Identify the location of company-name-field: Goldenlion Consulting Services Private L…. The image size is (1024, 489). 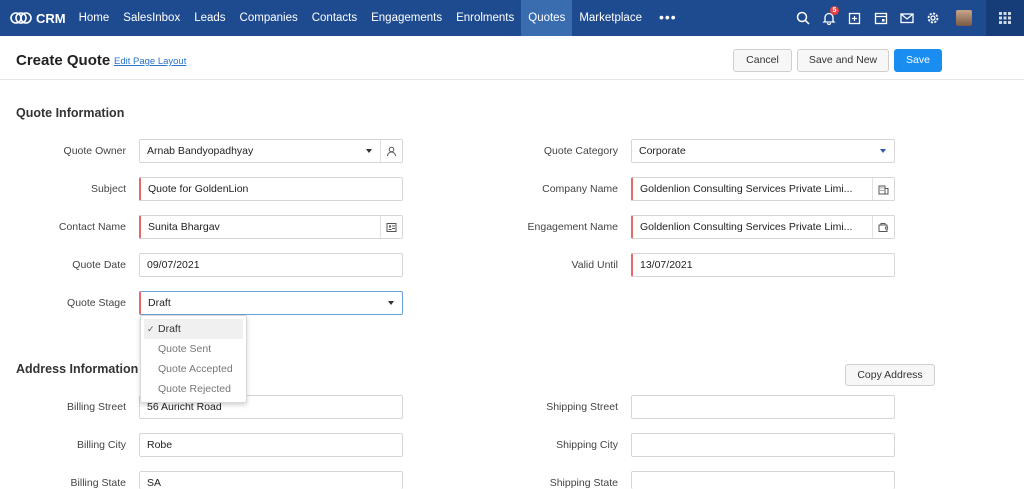
(763, 189).